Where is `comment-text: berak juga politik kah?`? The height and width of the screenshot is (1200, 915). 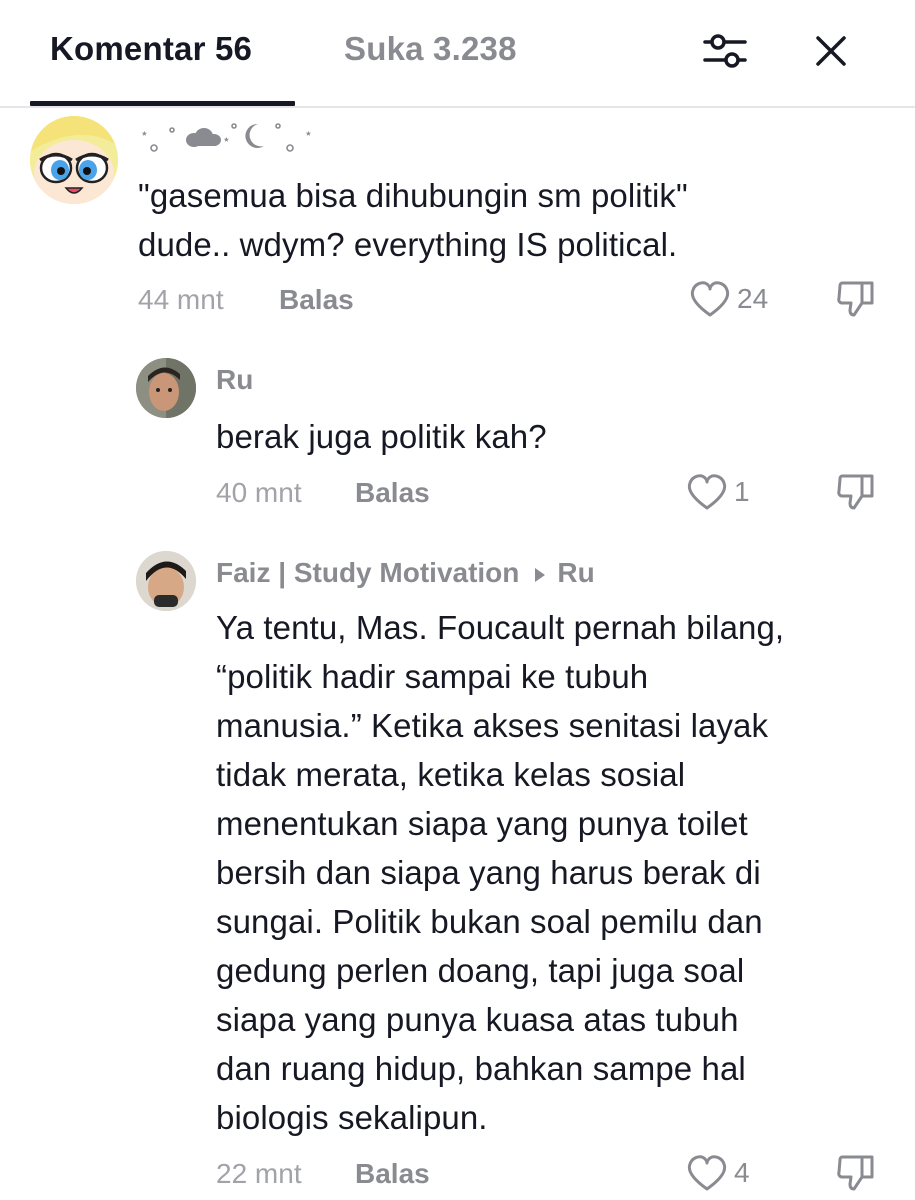
comment-text: berak juga politik kah? is located at coordinates (381, 436).